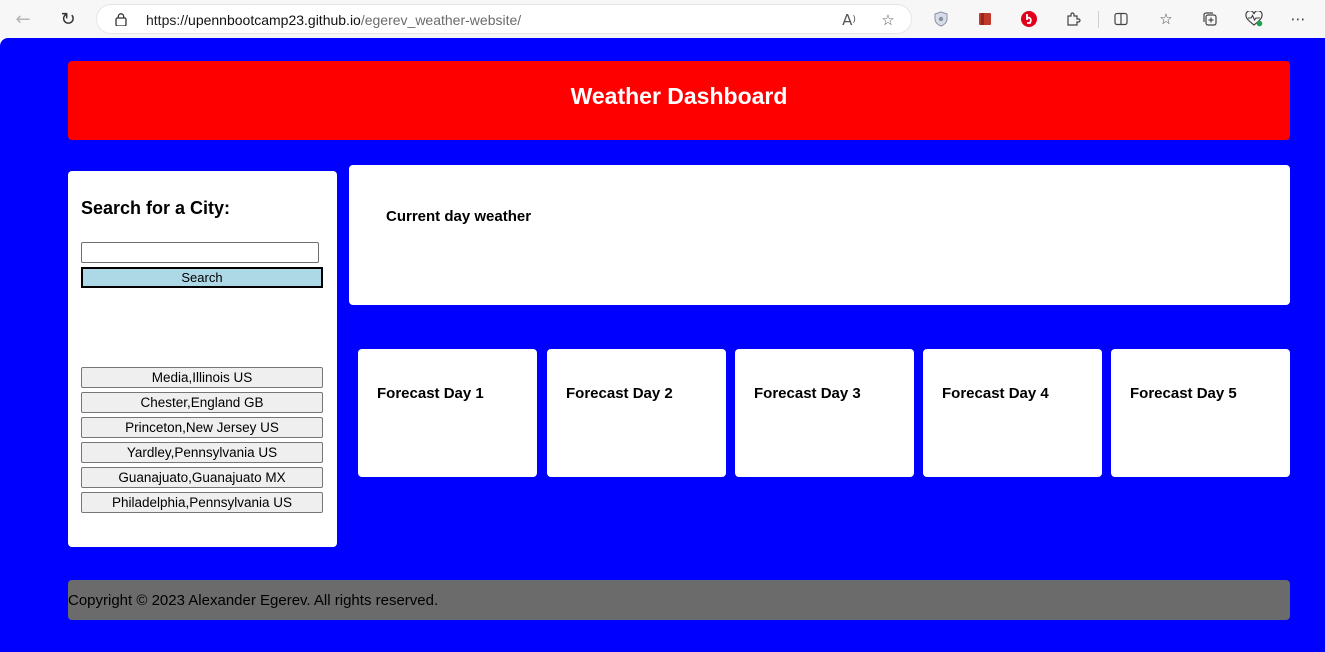 The width and height of the screenshot is (1325, 652). Describe the element at coordinates (202, 402) in the screenshot. I see `history-city-button: Chester,England GB` at that location.